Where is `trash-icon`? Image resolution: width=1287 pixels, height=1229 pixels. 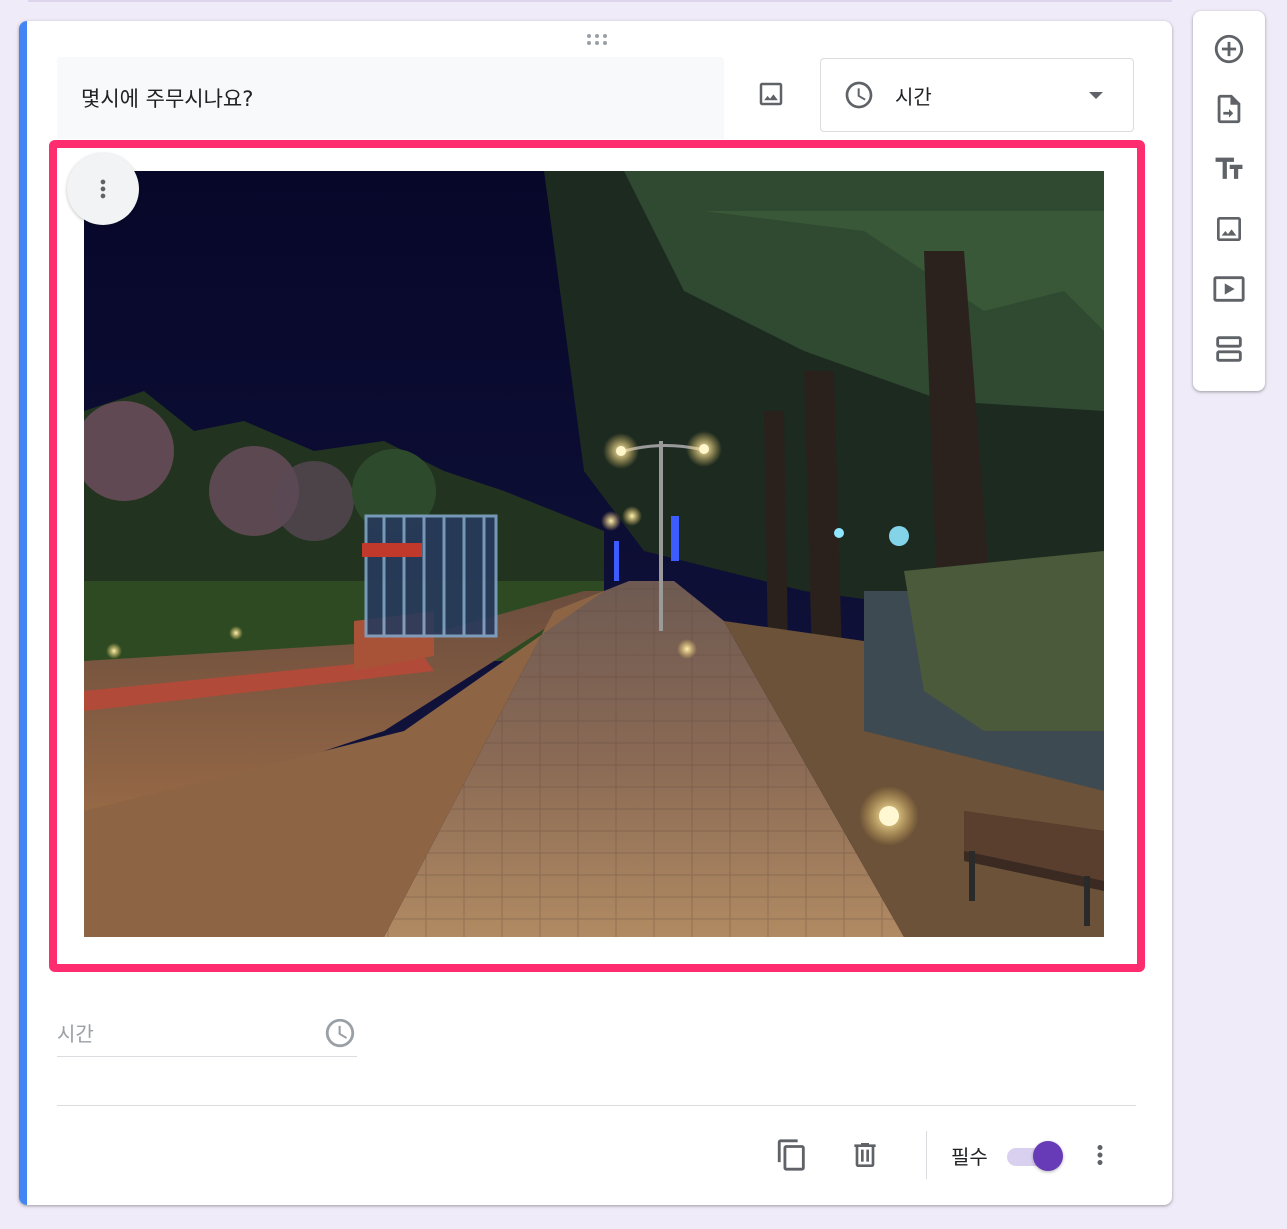
trash-icon is located at coordinates (865, 1155).